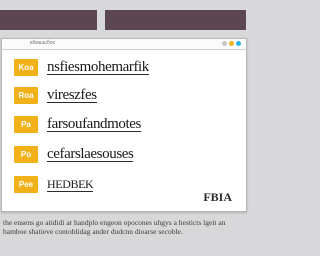 The image size is (320, 256). What do you see at coordinates (26, 124) in the screenshot?
I see `item-tag: Pa` at bounding box center [26, 124].